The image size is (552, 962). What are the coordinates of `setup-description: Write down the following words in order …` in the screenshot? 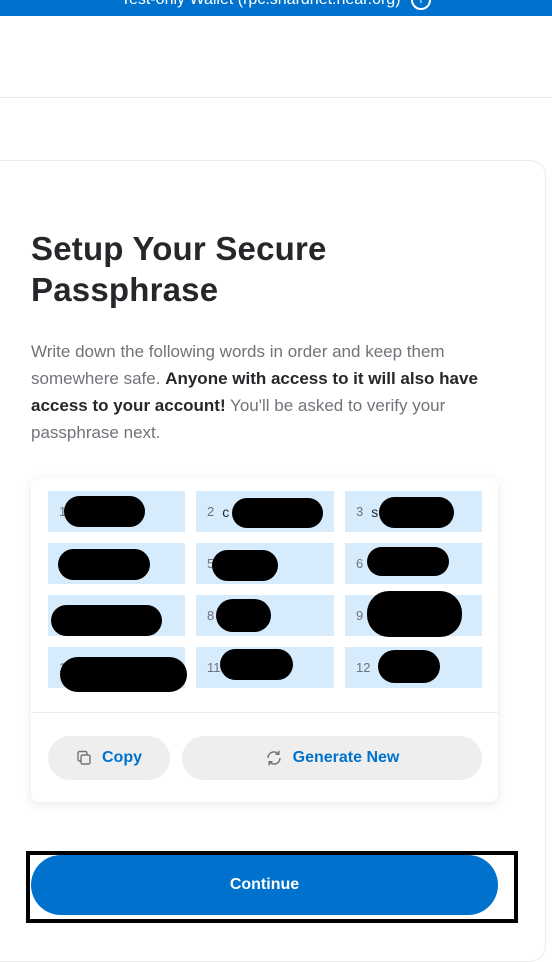 It's located at (273, 392).